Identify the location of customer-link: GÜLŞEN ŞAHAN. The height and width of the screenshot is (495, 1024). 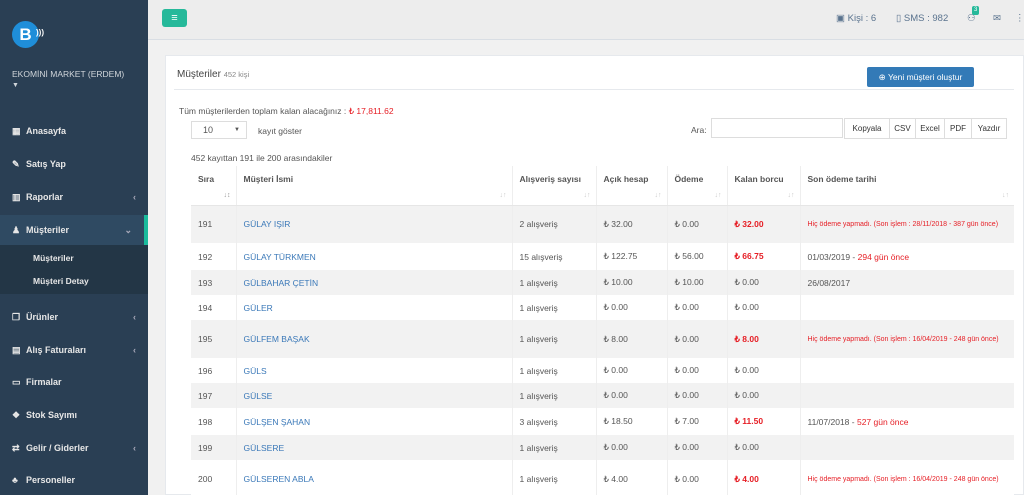
(373, 421).